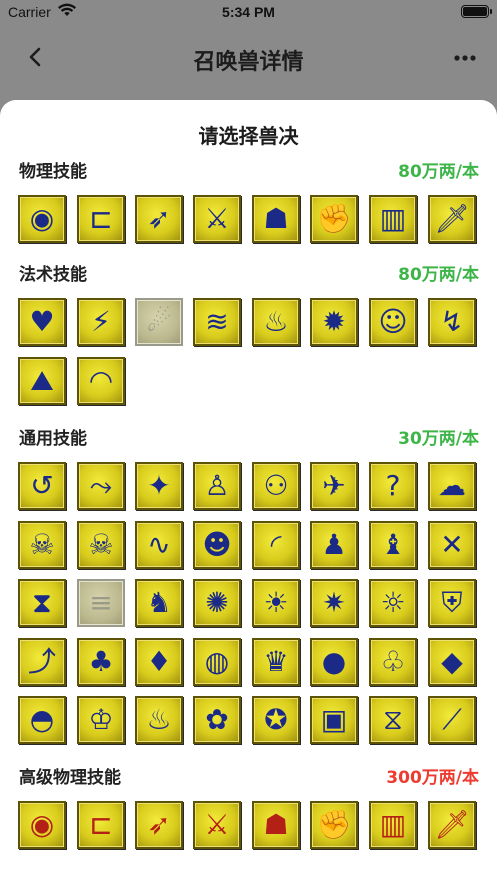  I want to click on heart-shield-icon: ♥, so click(42, 321).